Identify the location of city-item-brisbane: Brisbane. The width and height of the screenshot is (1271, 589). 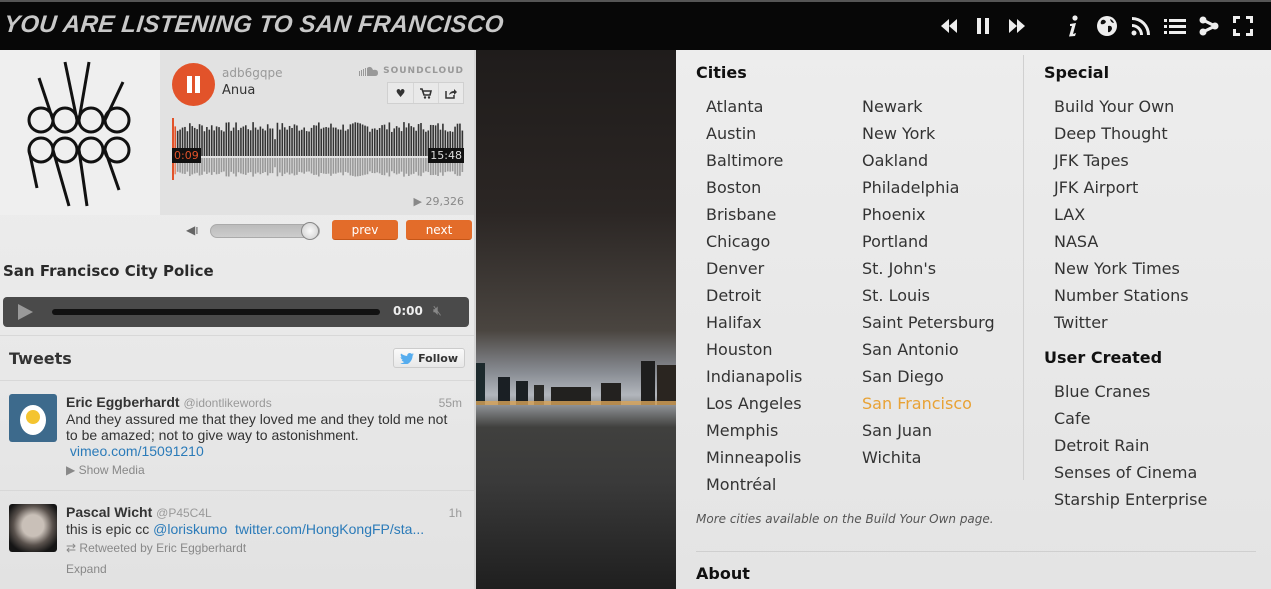
(754, 214).